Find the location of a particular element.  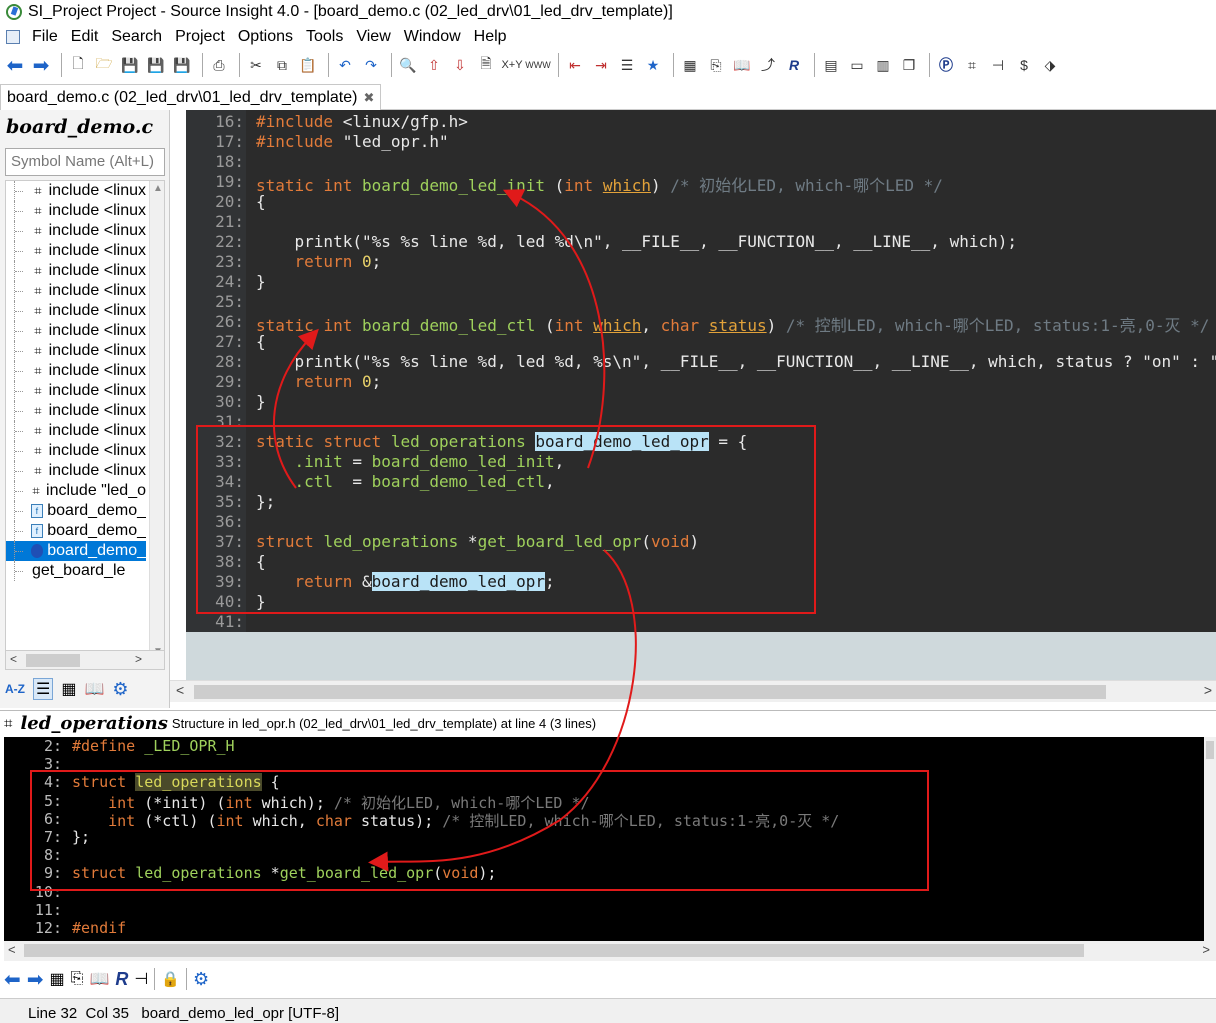

layout-icon: ▤ is located at coordinates (831, 65).